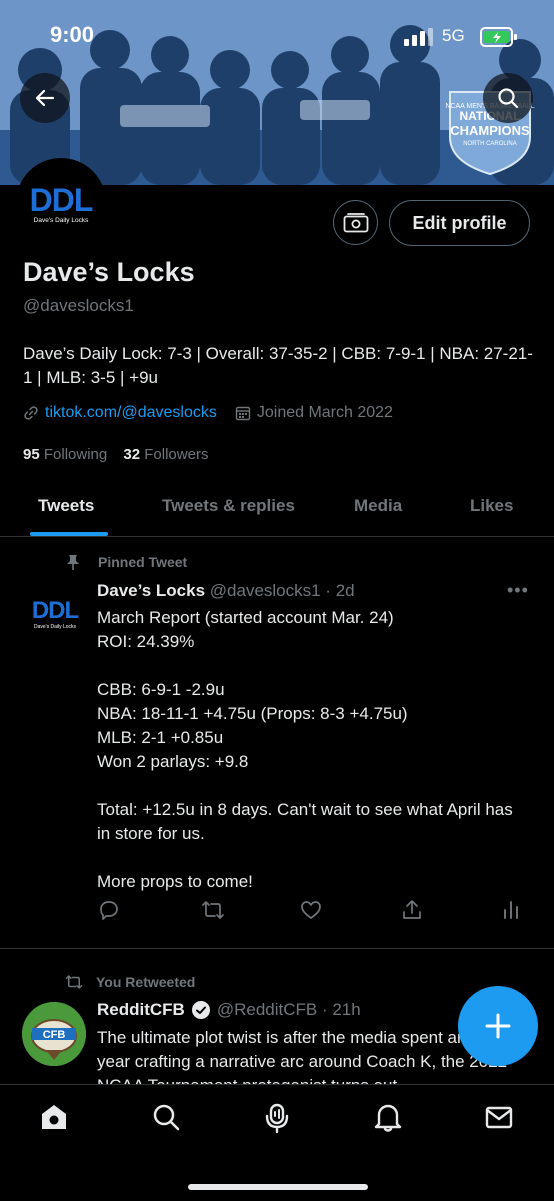  What do you see at coordinates (412, 910) in the screenshot?
I see `share-icon` at bounding box center [412, 910].